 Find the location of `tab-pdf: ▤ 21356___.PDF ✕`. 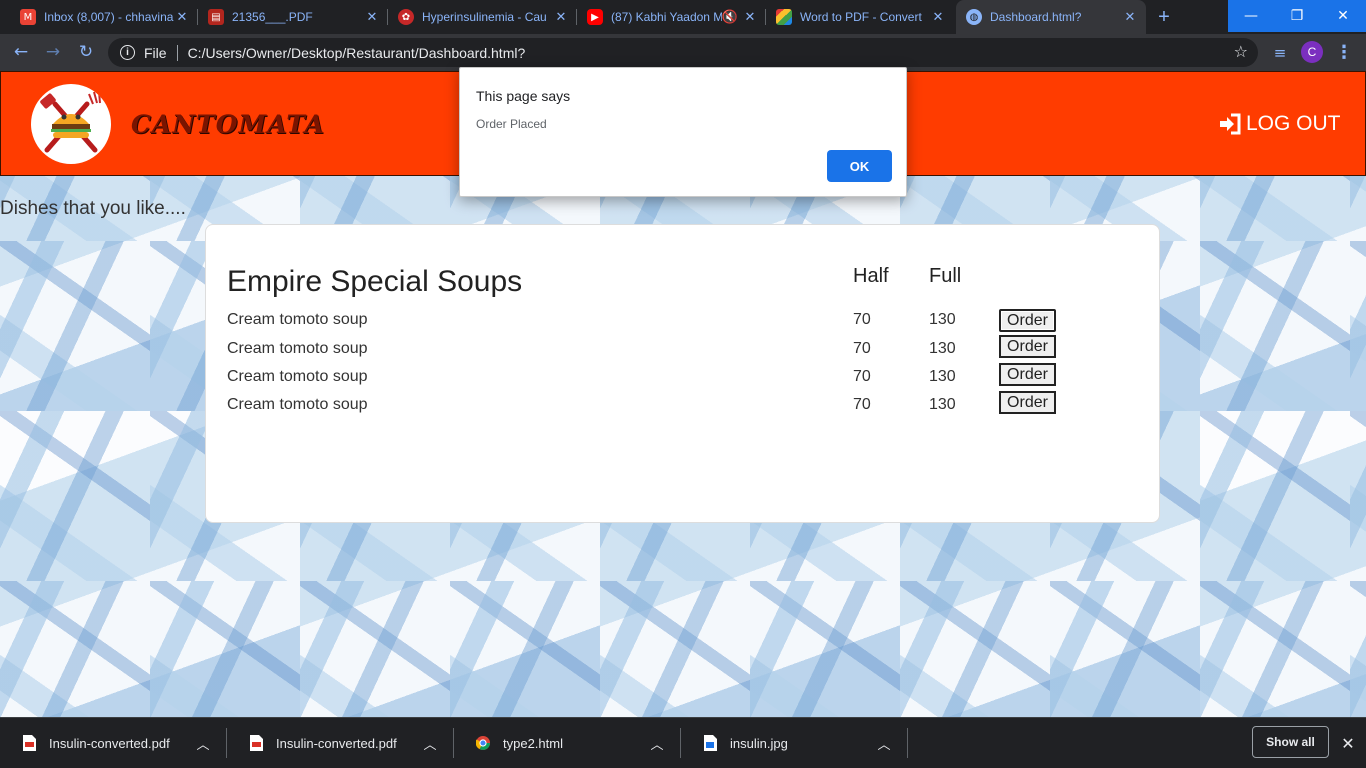

tab-pdf: ▤ 21356___.PDF ✕ is located at coordinates (293, 17).